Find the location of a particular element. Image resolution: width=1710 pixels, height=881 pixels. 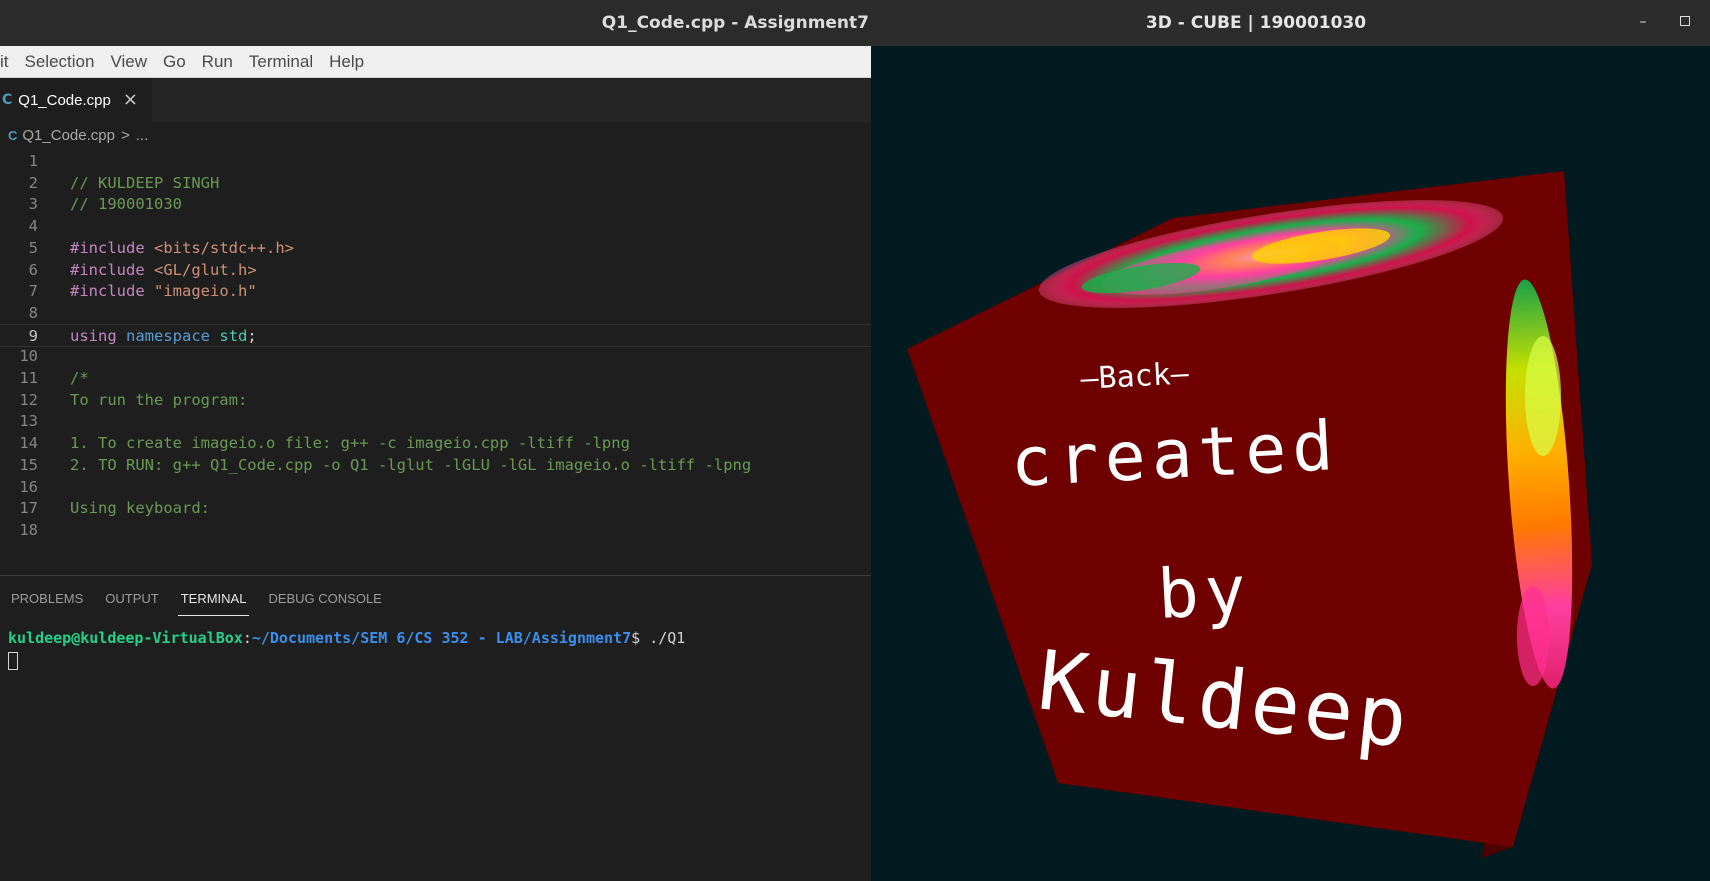

breadcrumb-file: Q1_Code.cpp is located at coordinates (68, 135).